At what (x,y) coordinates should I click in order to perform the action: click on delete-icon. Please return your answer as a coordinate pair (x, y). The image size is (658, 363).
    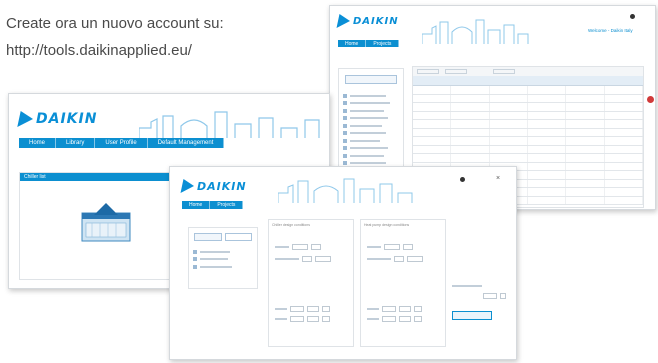
    Looking at the image, I should click on (650, 99).